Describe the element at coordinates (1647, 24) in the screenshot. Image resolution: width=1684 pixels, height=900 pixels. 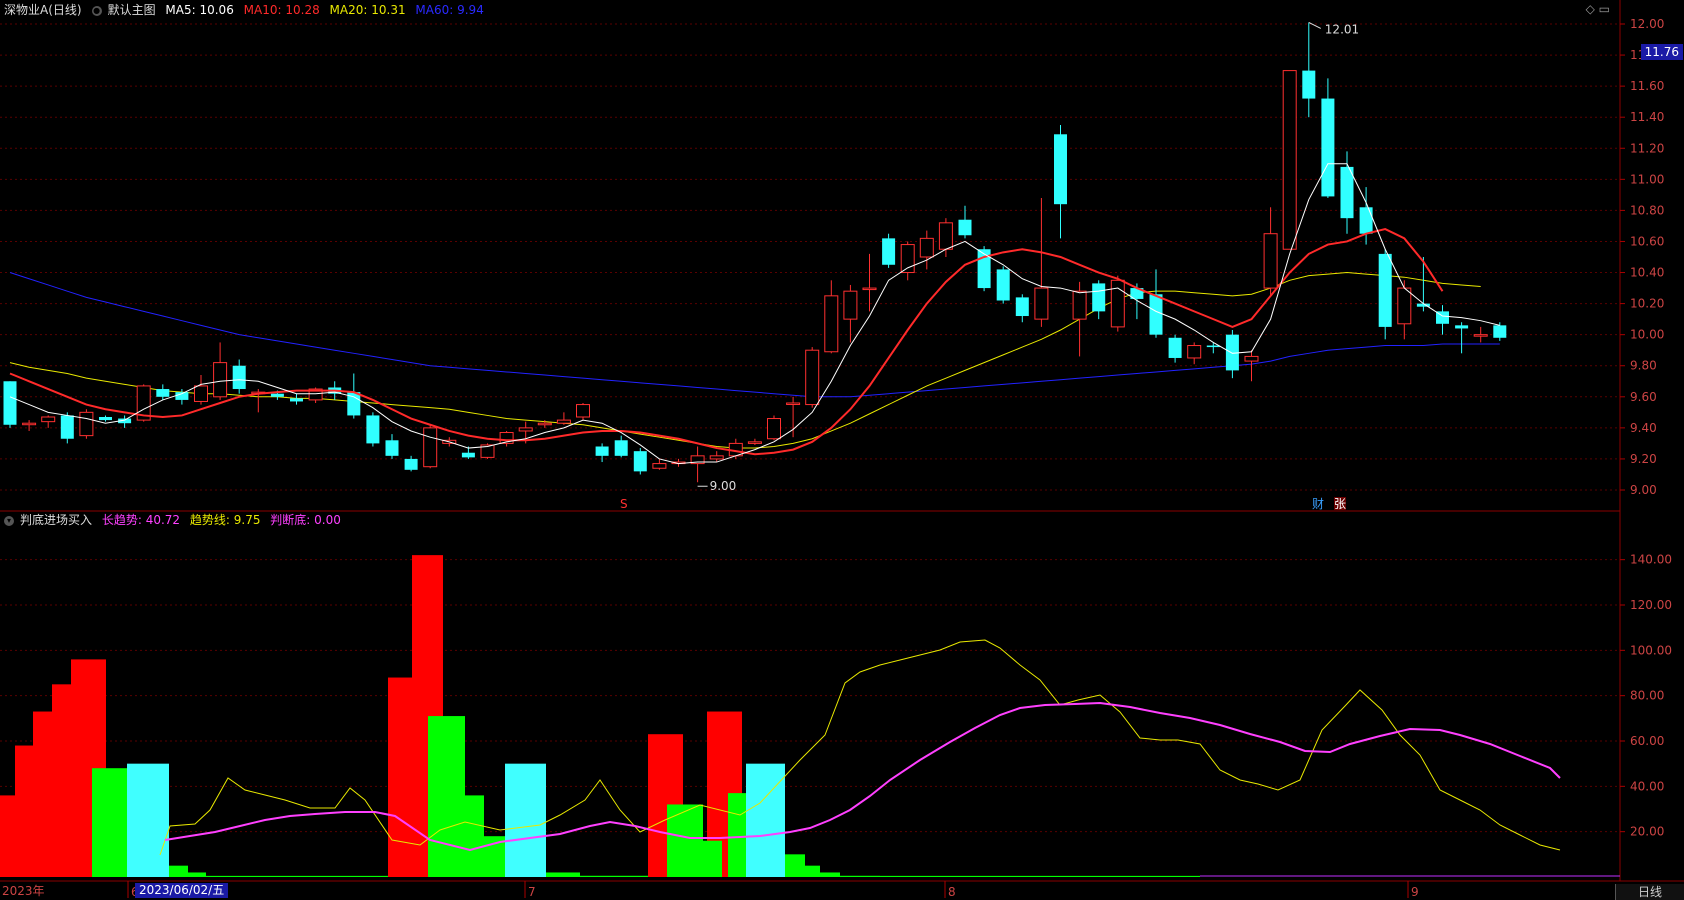
I see `price-tick-label: 12.00` at that location.